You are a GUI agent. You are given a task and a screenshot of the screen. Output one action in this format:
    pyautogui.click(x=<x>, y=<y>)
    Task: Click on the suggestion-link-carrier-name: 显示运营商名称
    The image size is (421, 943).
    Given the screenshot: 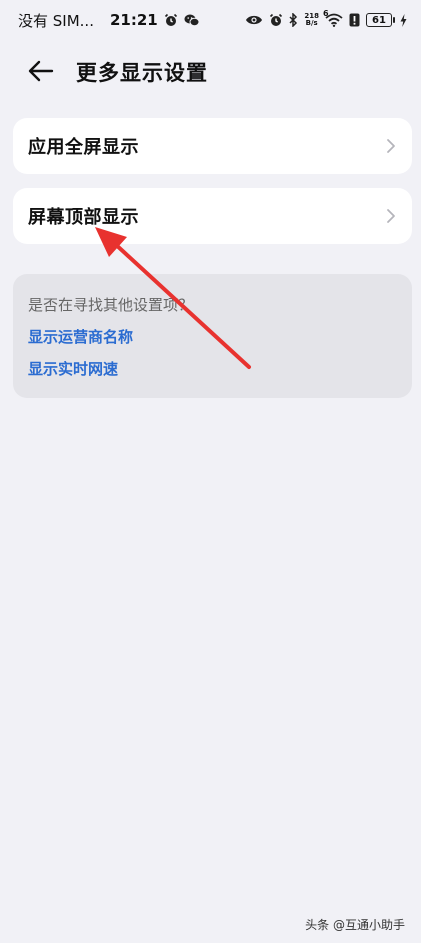 What is the action you would take?
    pyautogui.click(x=212, y=337)
    